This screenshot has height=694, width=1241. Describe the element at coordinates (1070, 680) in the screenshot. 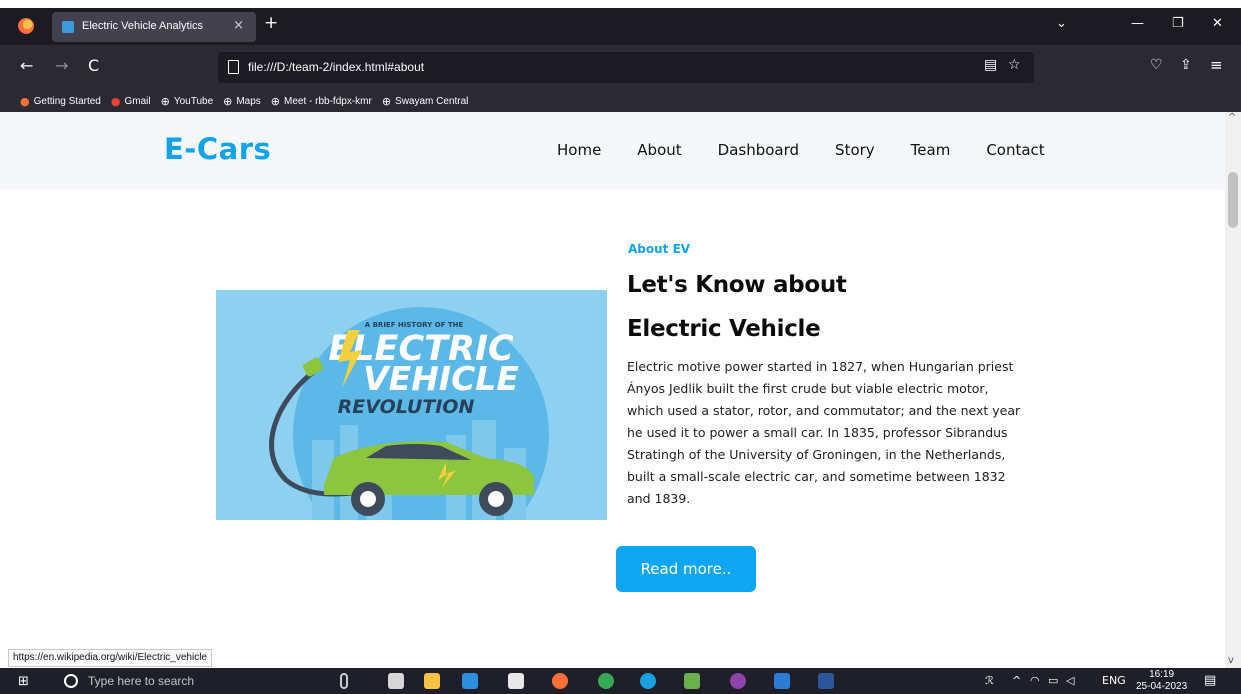

I see `volume-icon: ◁` at that location.